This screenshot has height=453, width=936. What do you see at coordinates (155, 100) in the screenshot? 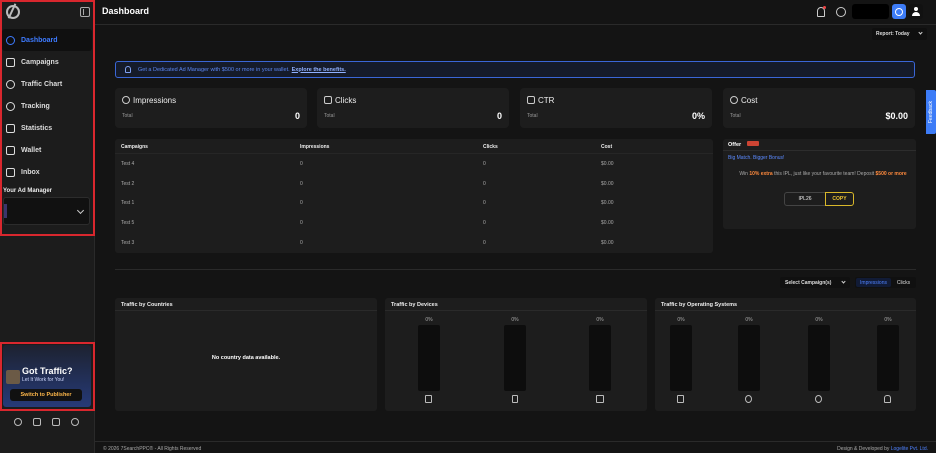
I see `card-title: Impressions` at bounding box center [155, 100].